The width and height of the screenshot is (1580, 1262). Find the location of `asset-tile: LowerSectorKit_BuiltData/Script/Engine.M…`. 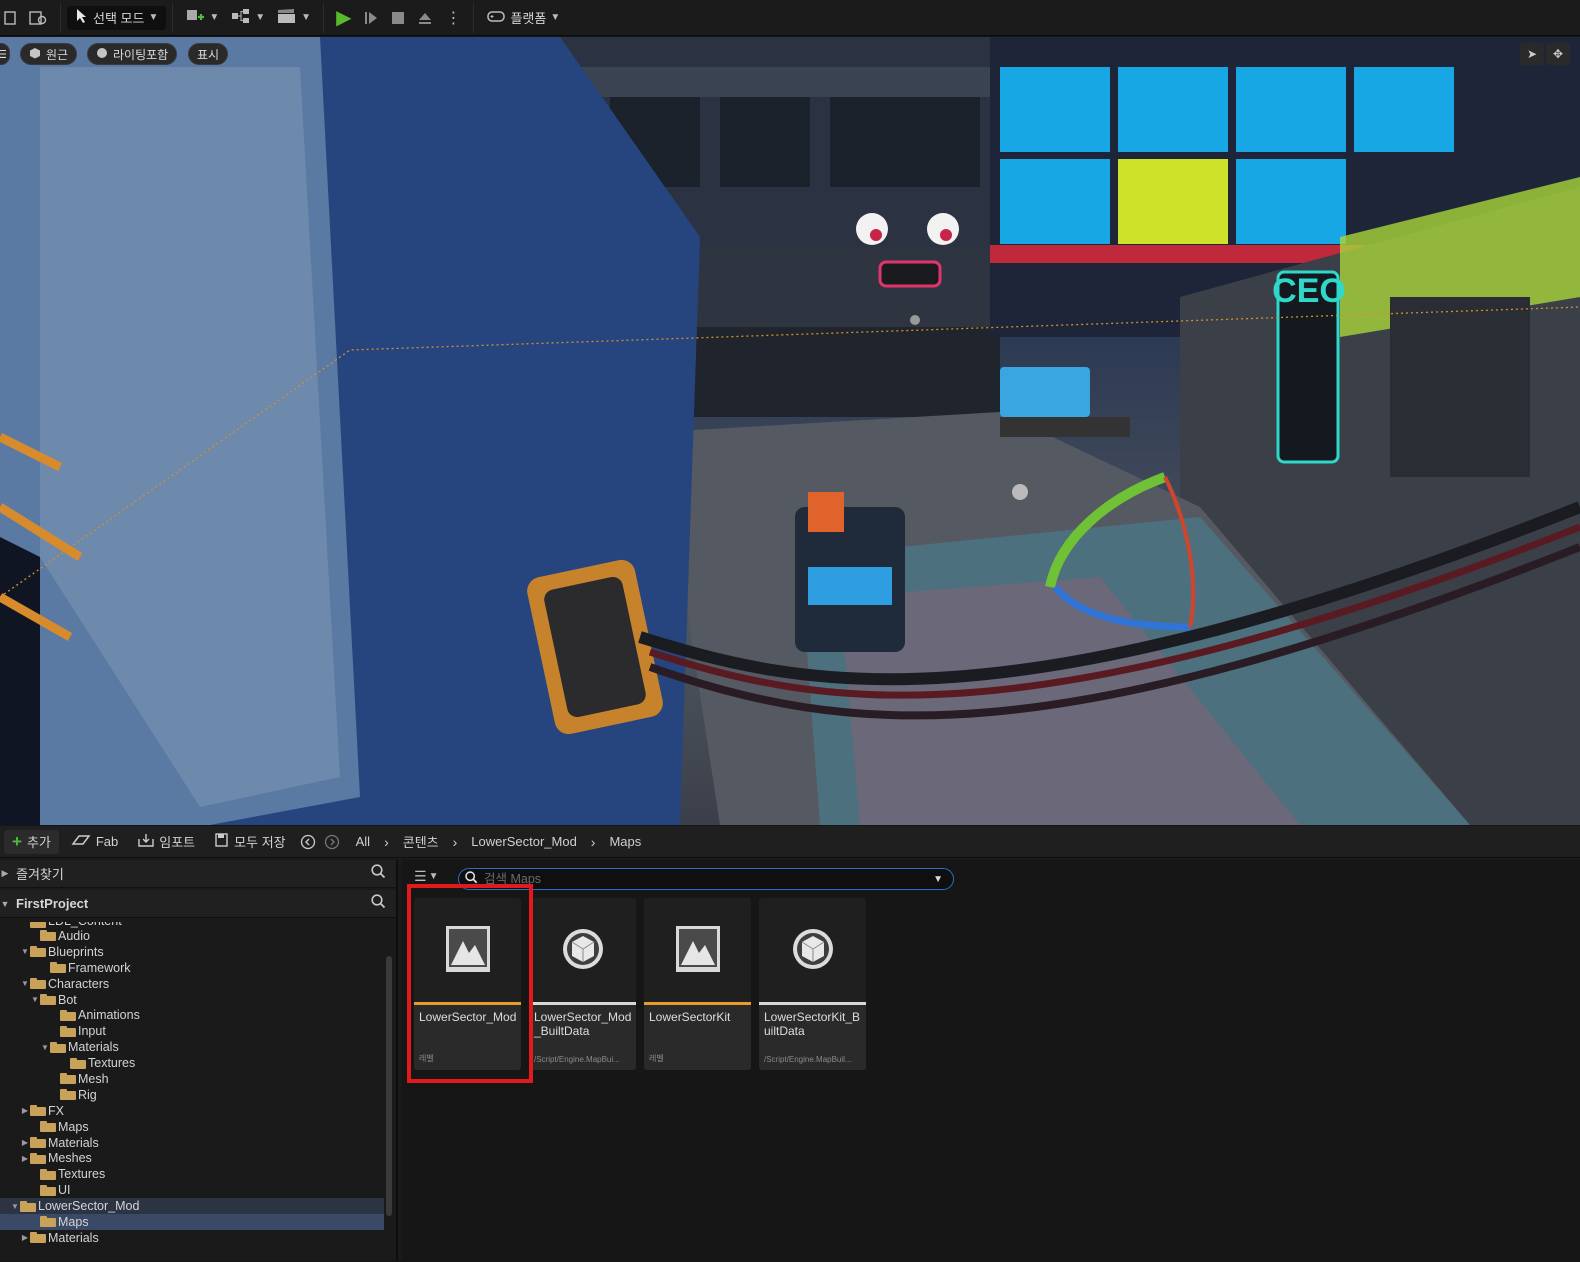

asset-tile: LowerSectorKit_BuiltData/Script/Engine.M… is located at coordinates (812, 984).